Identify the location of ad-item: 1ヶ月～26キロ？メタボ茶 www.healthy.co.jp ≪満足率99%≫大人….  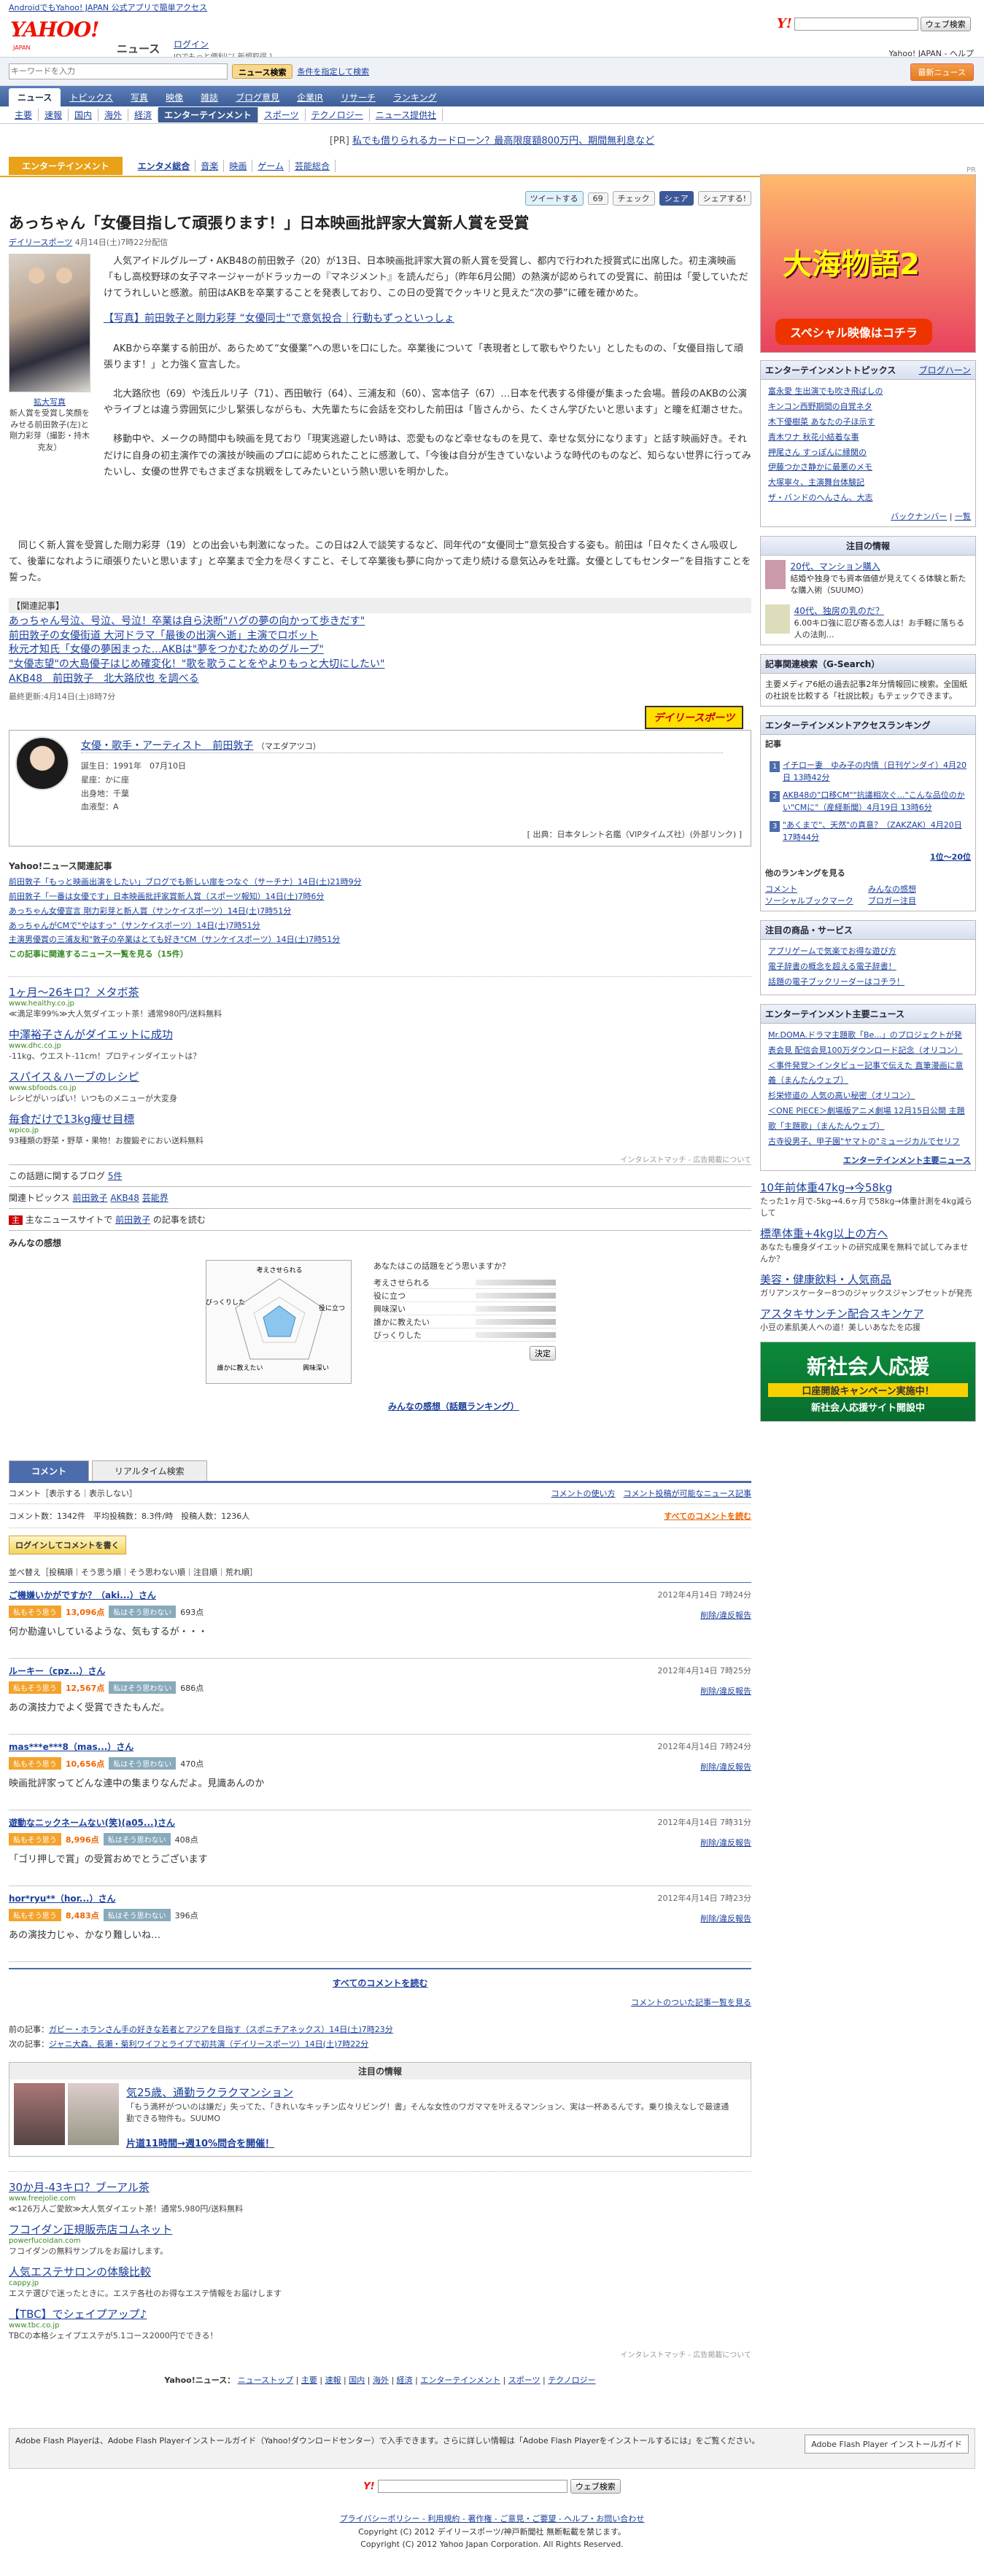
(380, 1001).